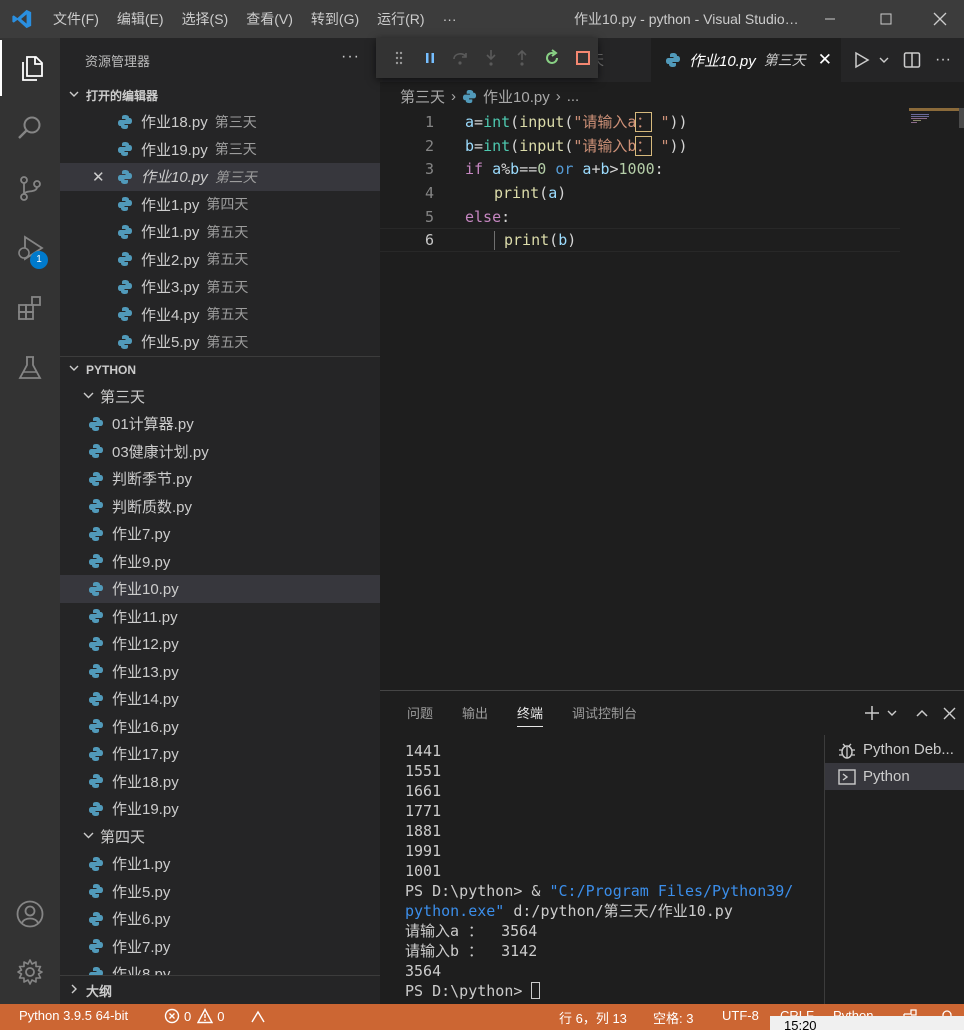 Image resolution: width=964 pixels, height=1030 pixels. Describe the element at coordinates (886, 19) in the screenshot. I see `maximize-button` at that location.